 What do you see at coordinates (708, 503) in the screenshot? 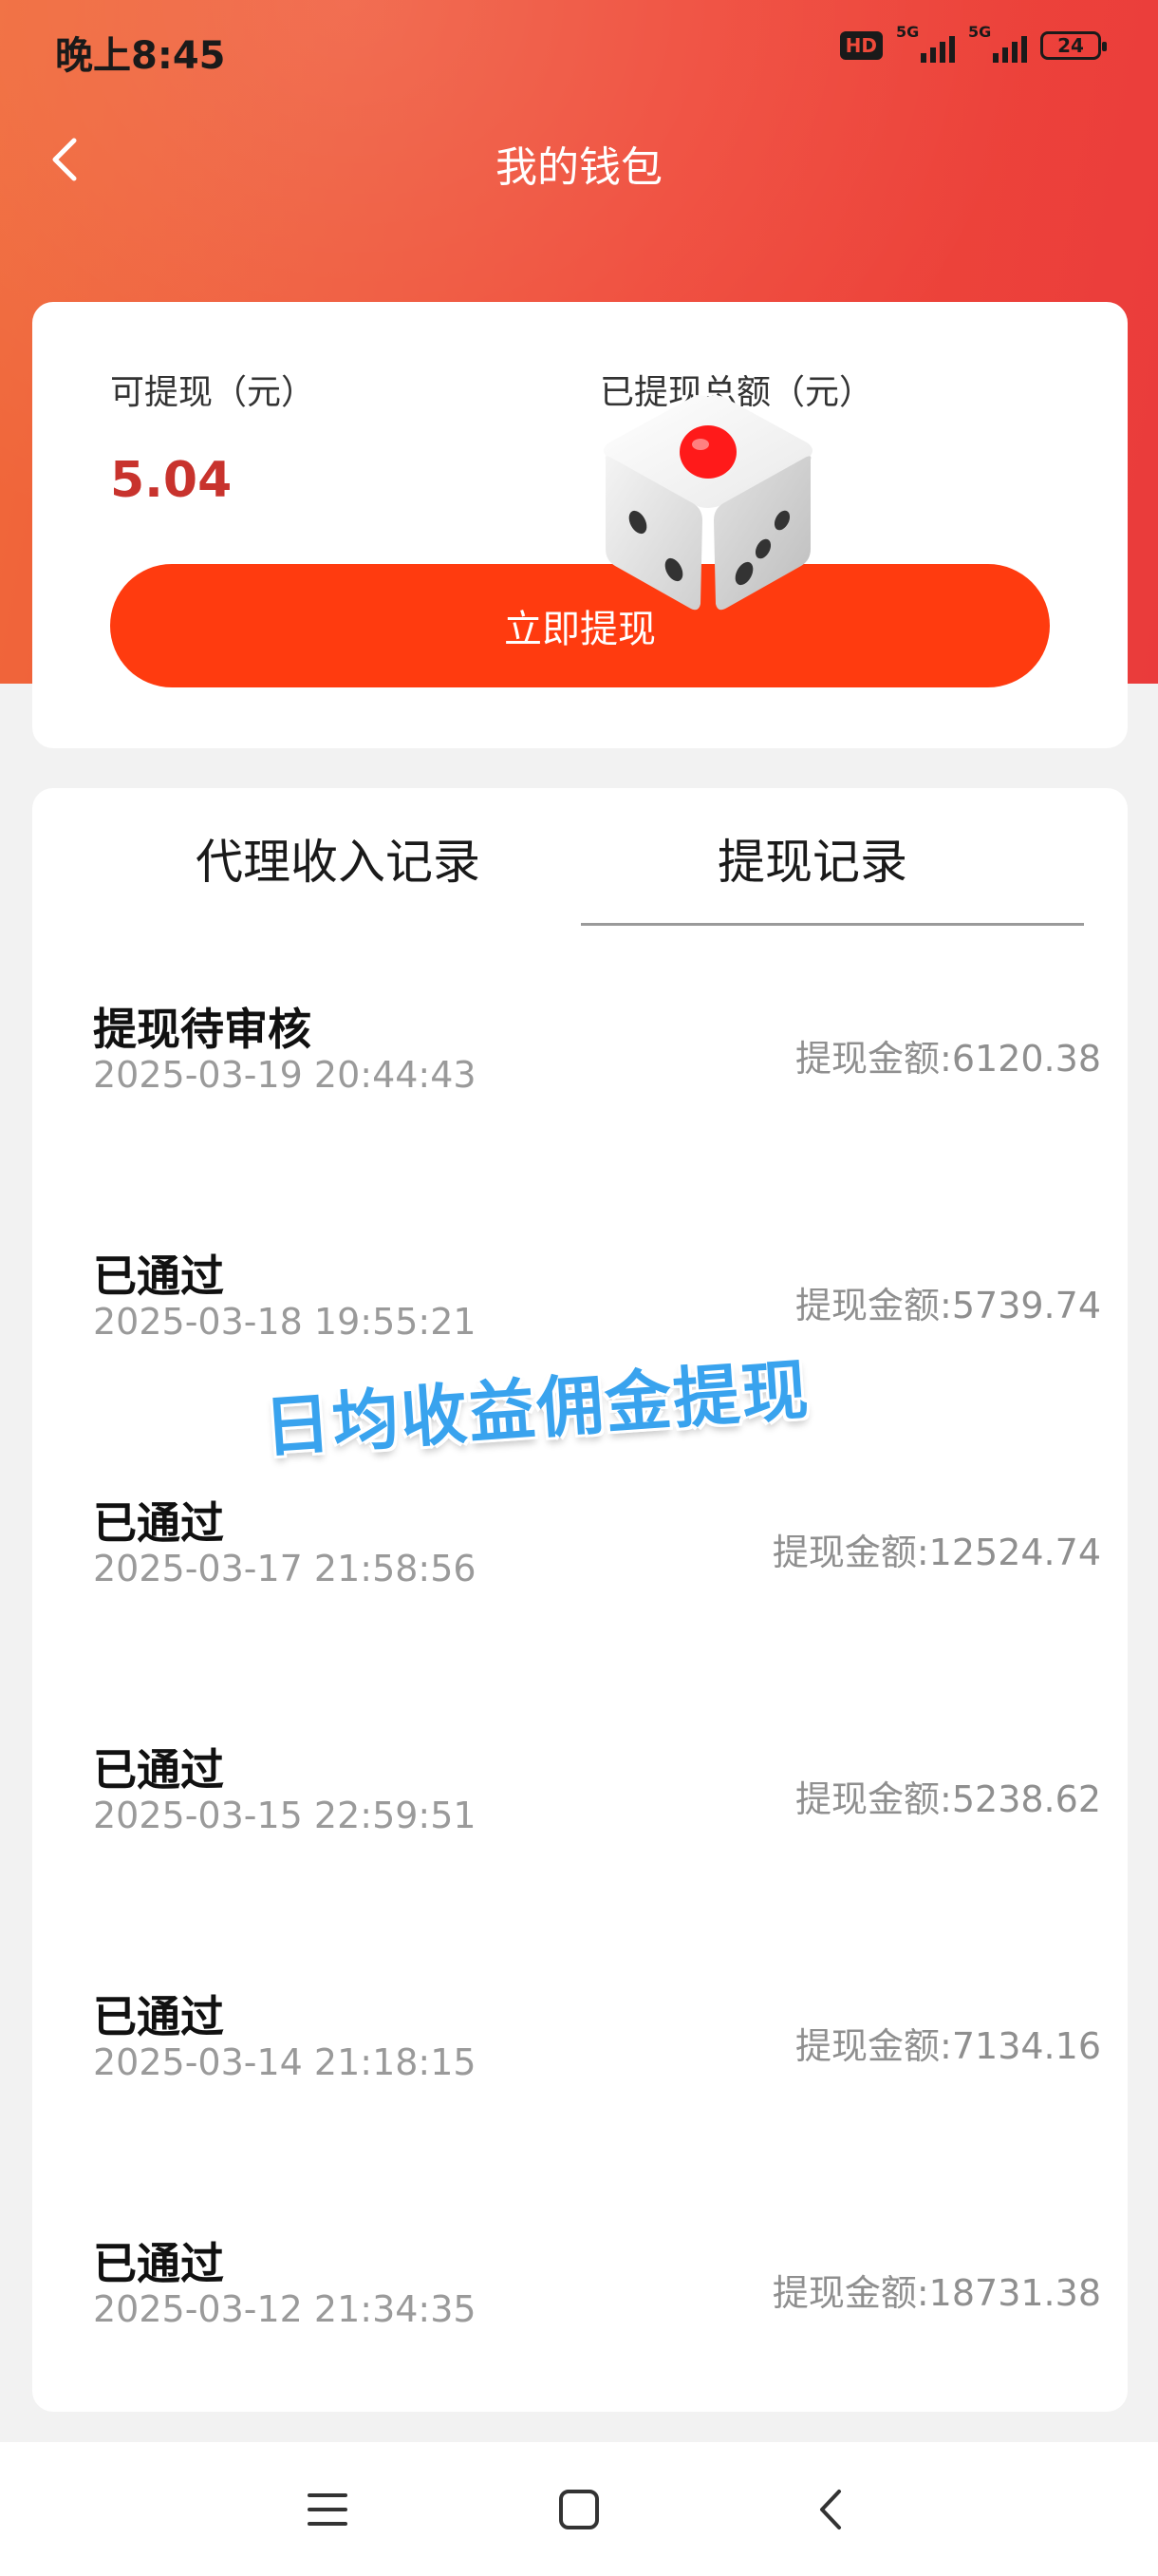
I see `dice-icon` at bounding box center [708, 503].